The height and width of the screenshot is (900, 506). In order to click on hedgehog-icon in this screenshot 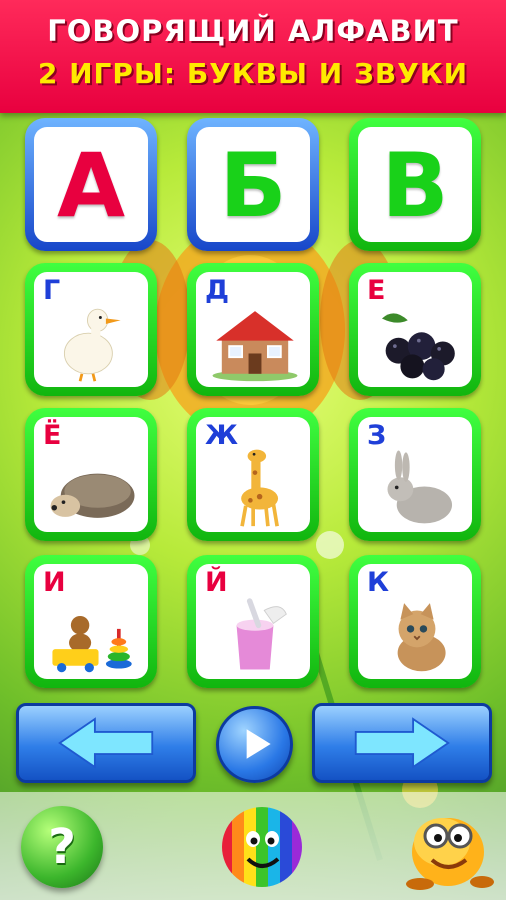, I will do `click(93, 486)`.